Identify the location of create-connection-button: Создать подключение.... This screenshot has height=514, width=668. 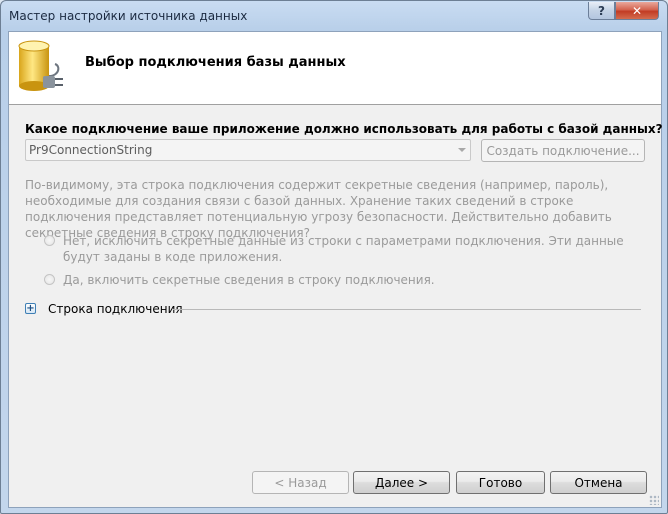
(563, 150).